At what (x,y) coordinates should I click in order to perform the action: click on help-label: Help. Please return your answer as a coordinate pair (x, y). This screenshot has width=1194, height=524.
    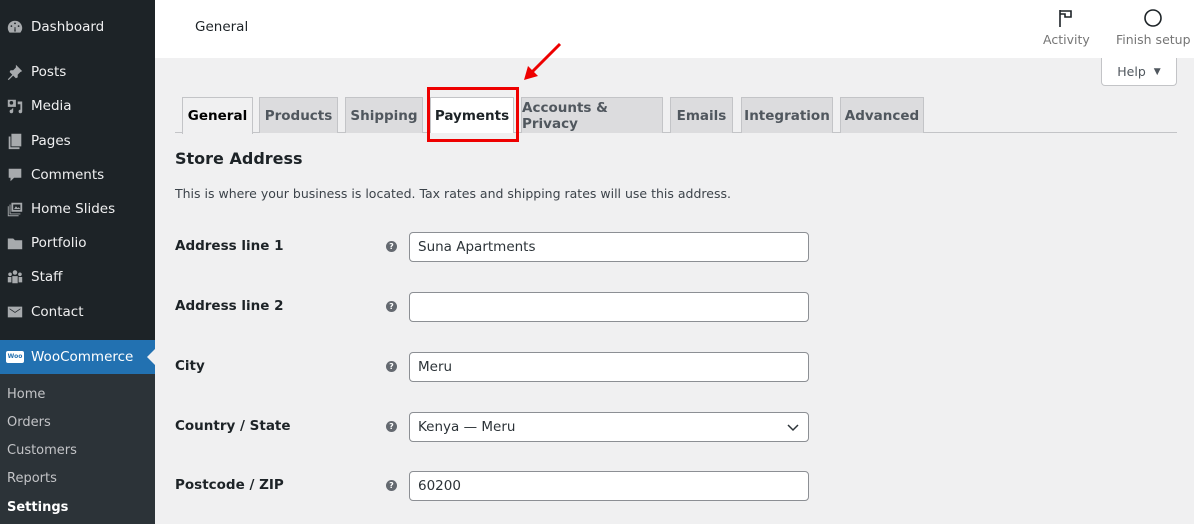
    Looking at the image, I should click on (1131, 71).